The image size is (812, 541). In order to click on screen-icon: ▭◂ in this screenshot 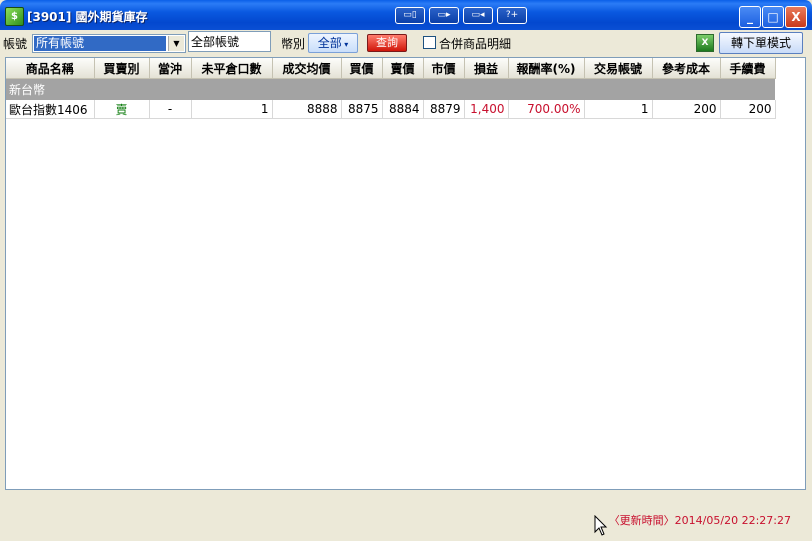, I will do `click(478, 15)`.